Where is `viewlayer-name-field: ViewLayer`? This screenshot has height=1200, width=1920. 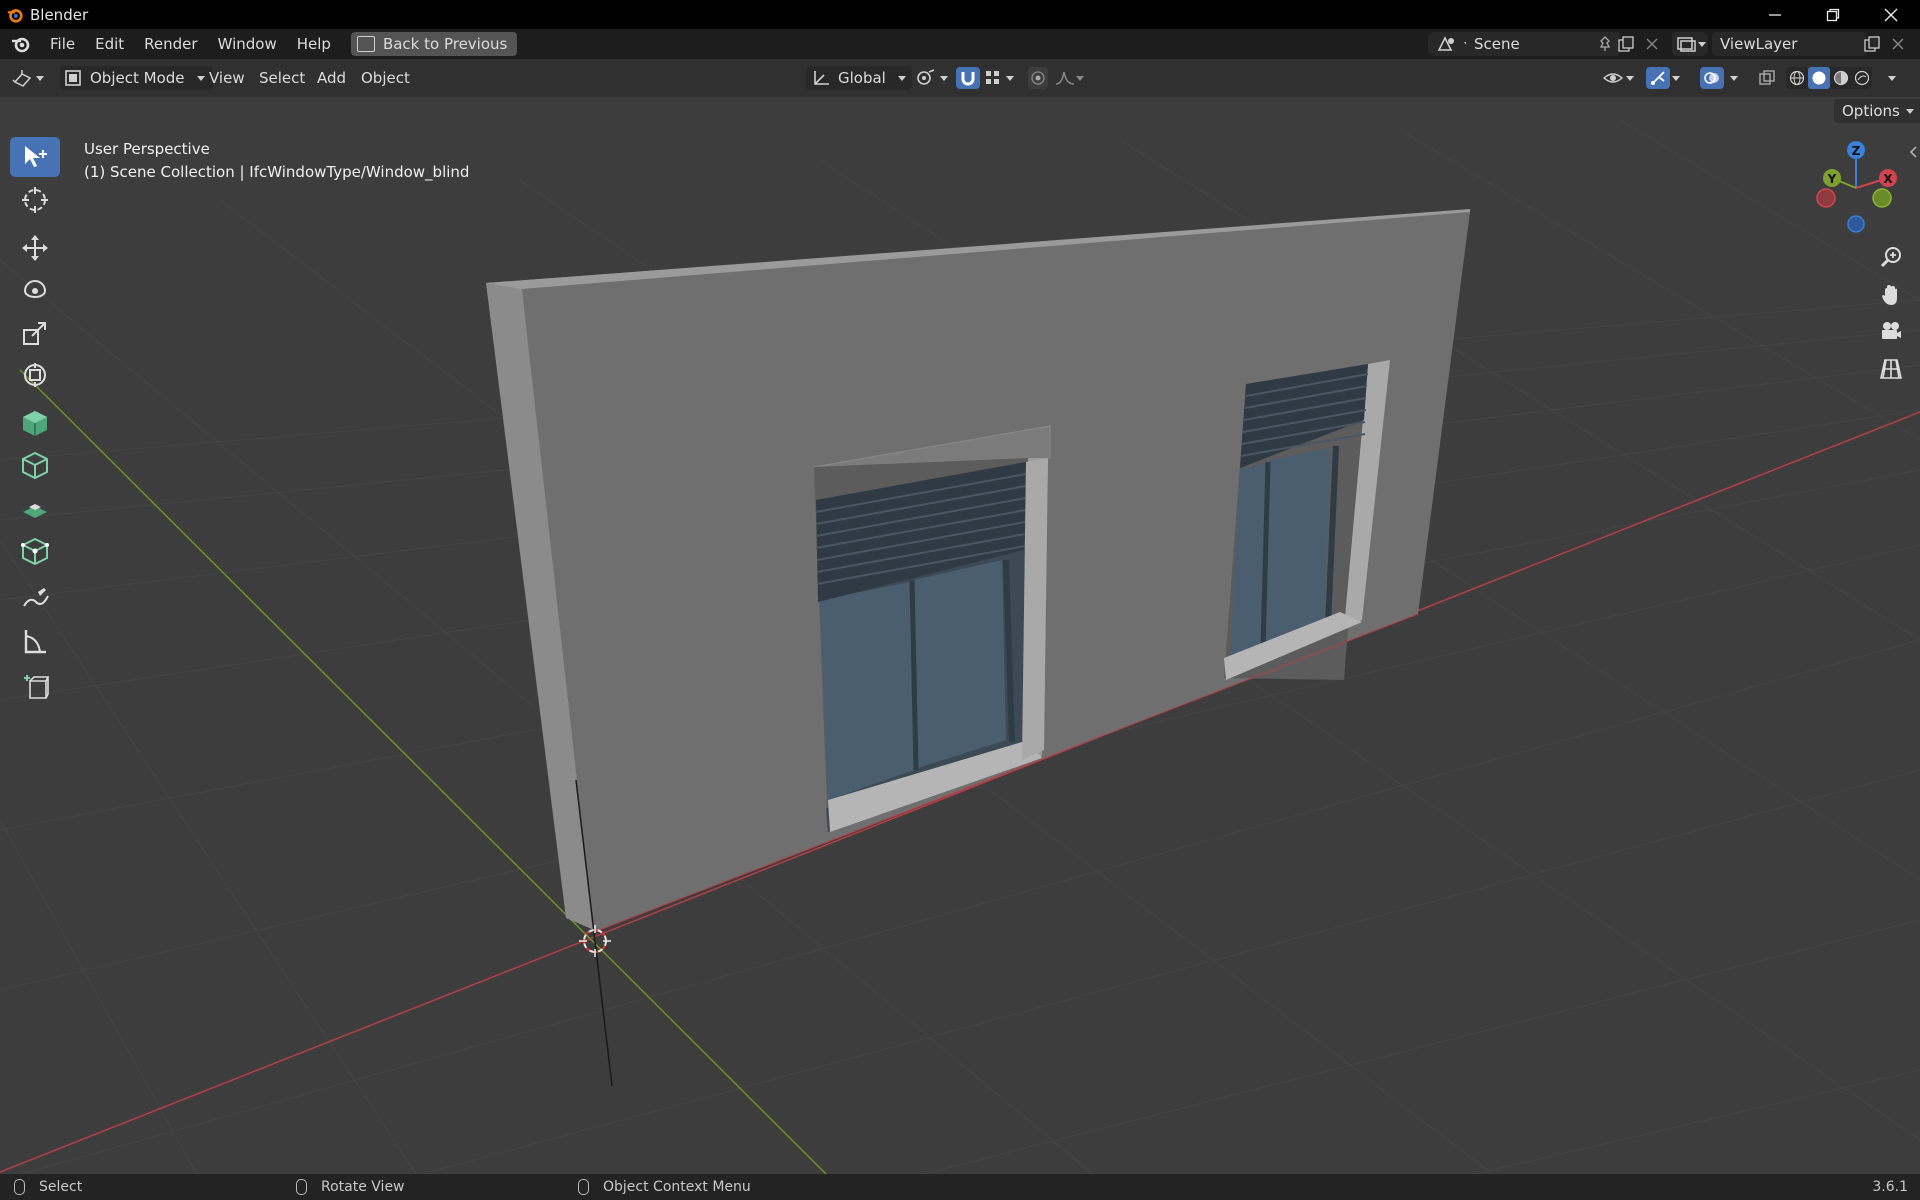 viewlayer-name-field: ViewLayer is located at coordinates (1789, 44).